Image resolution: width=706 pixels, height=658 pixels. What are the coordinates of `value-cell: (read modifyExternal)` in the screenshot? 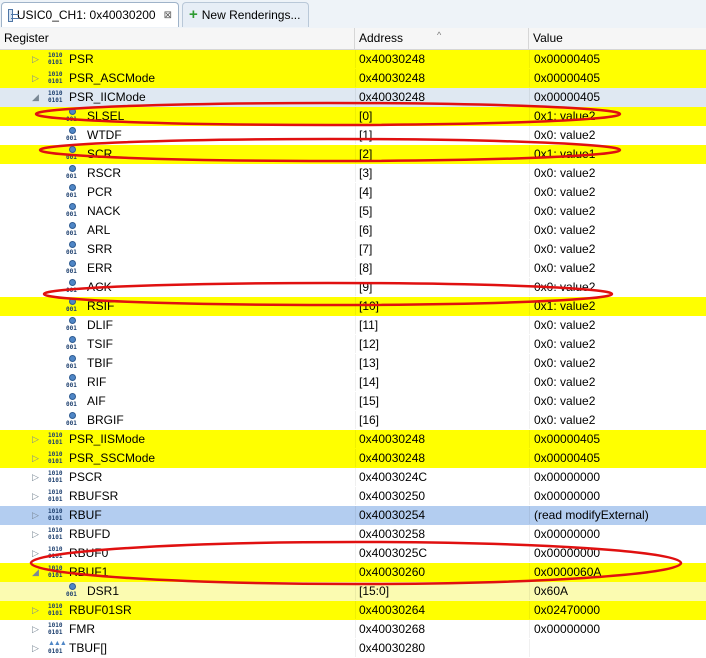 It's located at (620, 515).